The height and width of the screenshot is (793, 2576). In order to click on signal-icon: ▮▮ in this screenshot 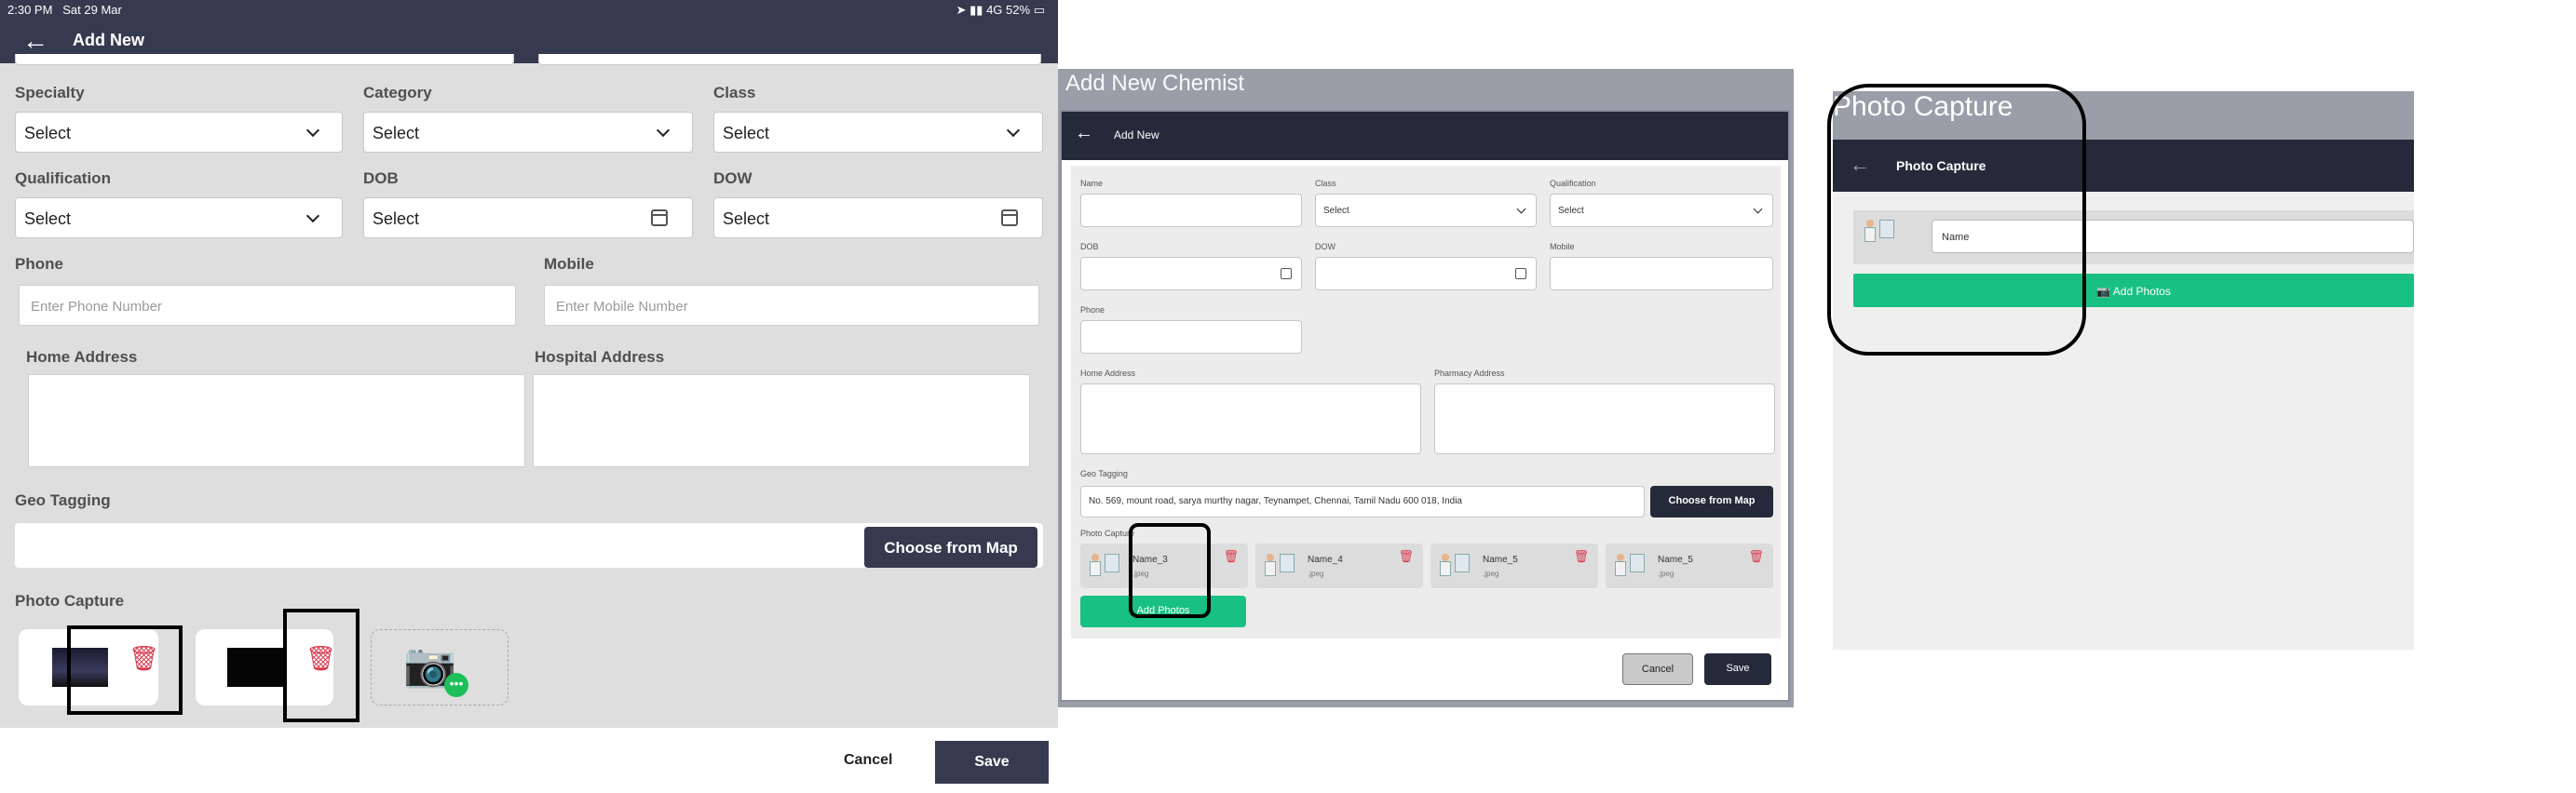, I will do `click(976, 10)`.